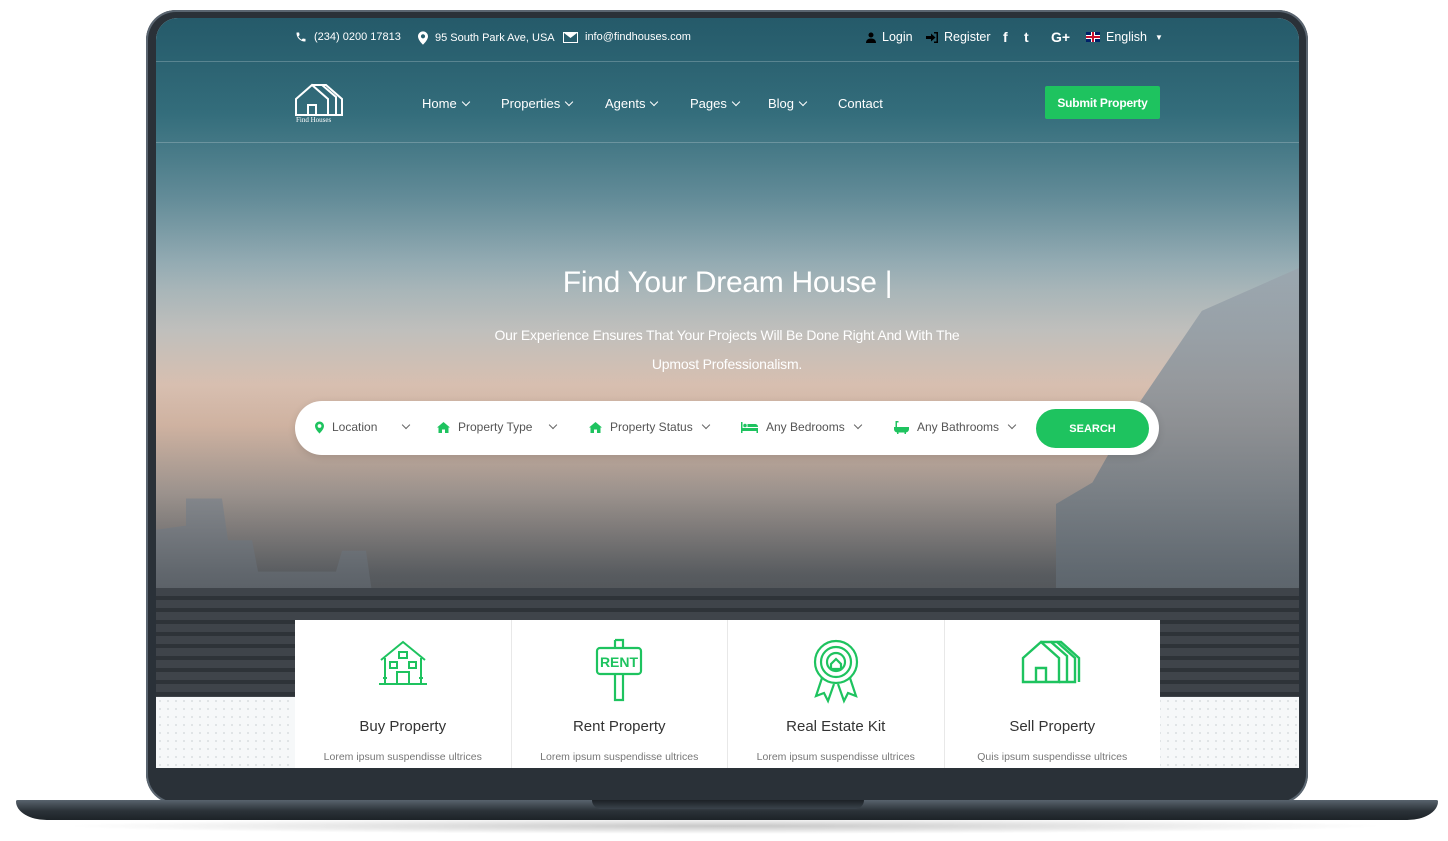 The image size is (1448, 841). I want to click on location-select: Location, so click(363, 427).